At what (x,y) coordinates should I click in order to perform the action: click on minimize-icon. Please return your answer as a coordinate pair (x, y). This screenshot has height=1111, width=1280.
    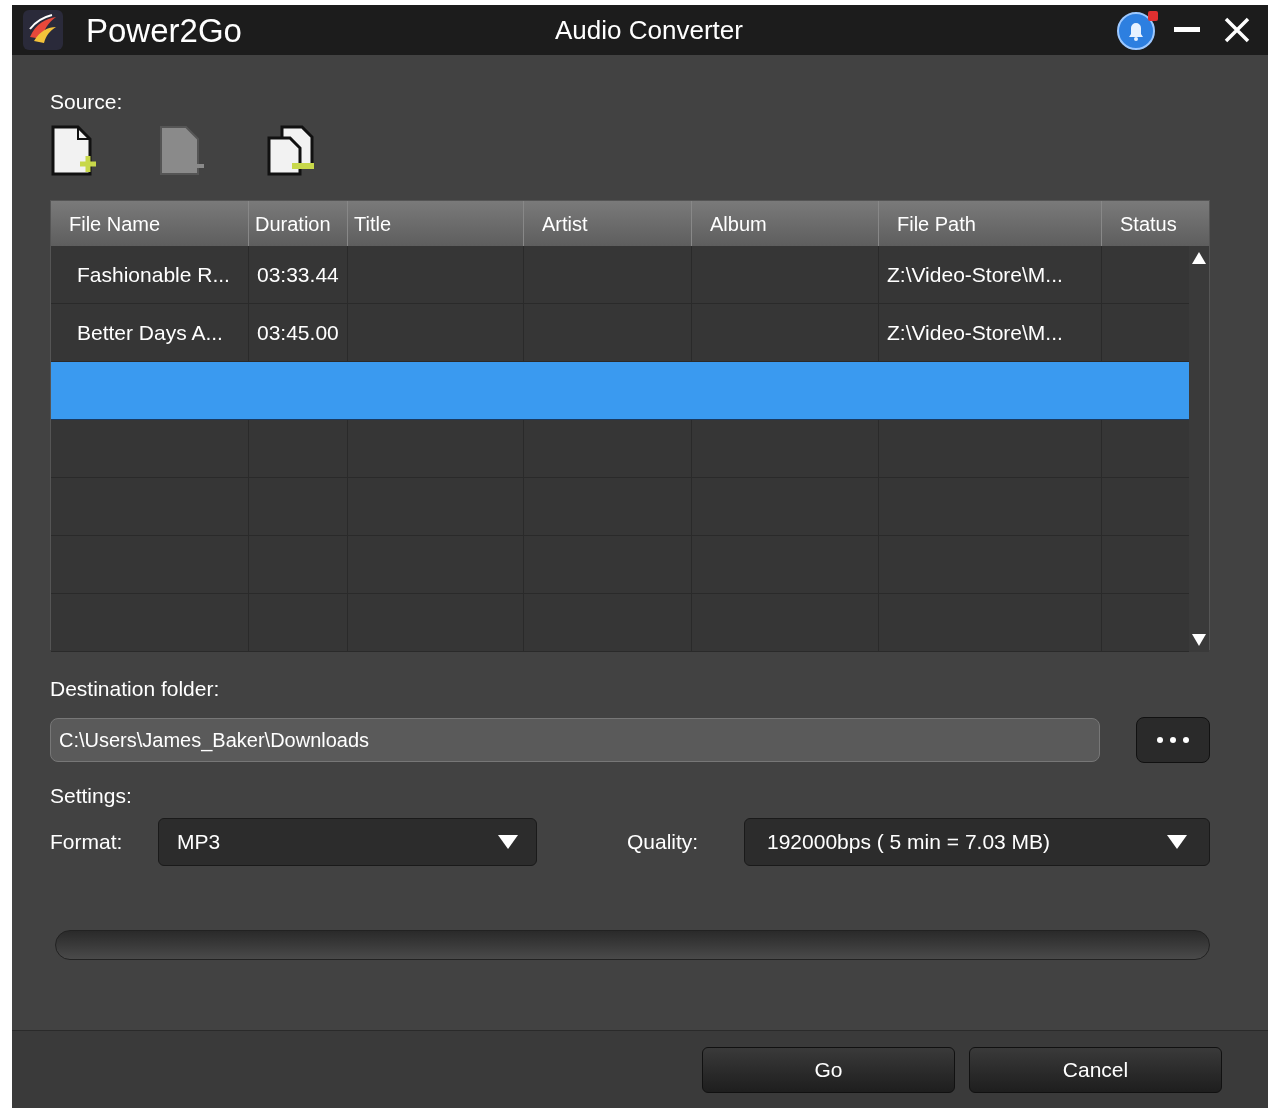
    Looking at the image, I should click on (1187, 30).